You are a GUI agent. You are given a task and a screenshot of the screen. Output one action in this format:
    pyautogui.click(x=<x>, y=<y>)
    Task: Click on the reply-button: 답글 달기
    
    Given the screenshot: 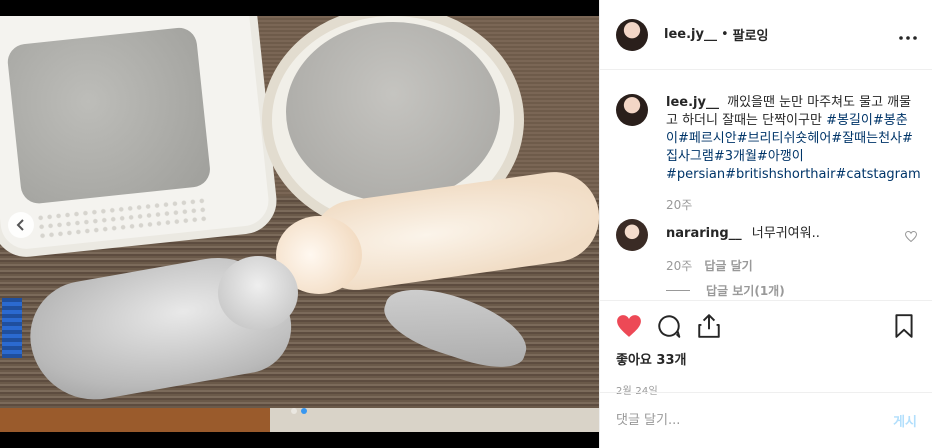 What is the action you would take?
    pyautogui.click(x=728, y=265)
    